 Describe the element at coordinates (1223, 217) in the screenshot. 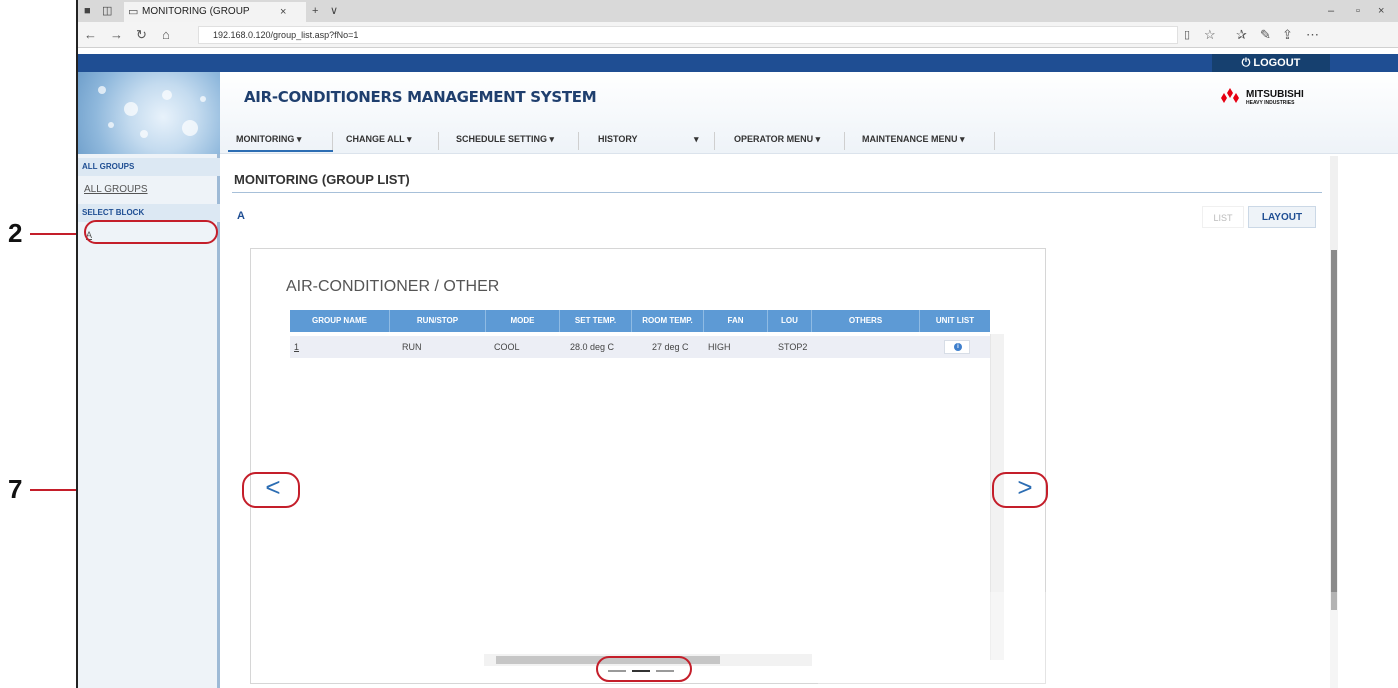

I see `list-view-button: LIST` at that location.